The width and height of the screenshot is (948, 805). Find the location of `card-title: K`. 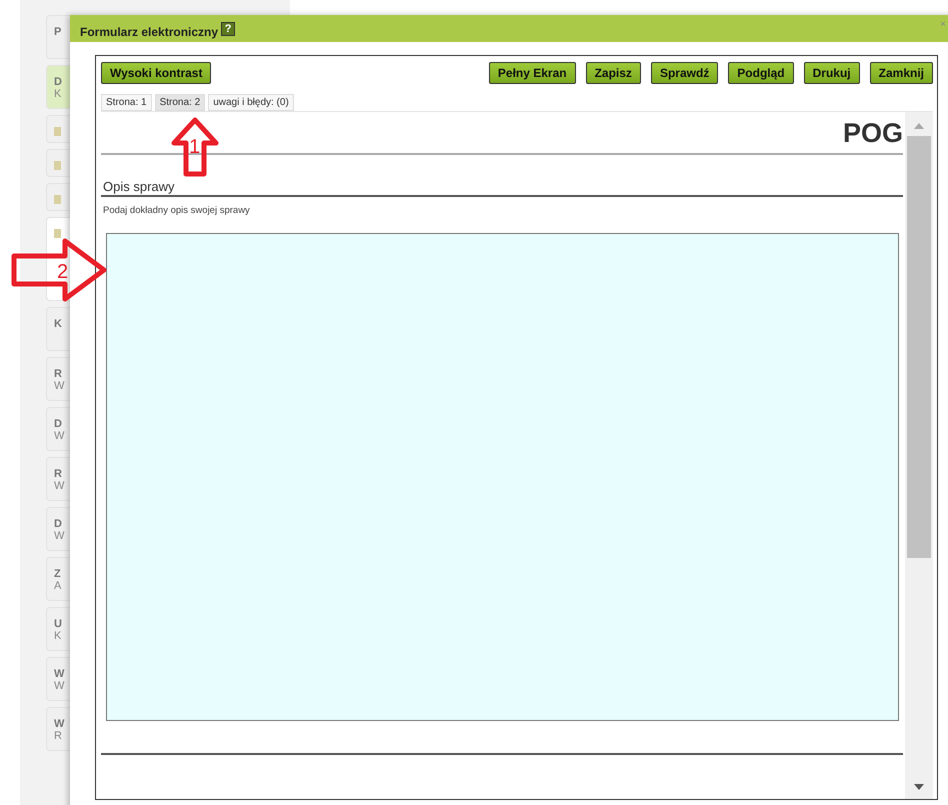

card-title: K is located at coordinates (58, 324).